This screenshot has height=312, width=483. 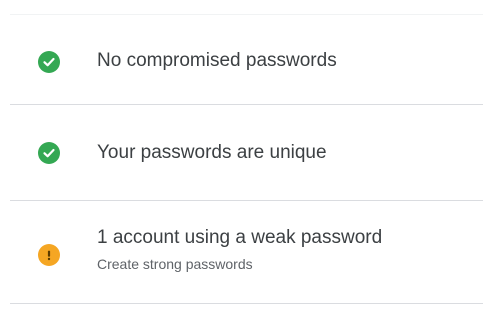 I want to click on check-title: 1 account using a weak password, so click(x=240, y=237).